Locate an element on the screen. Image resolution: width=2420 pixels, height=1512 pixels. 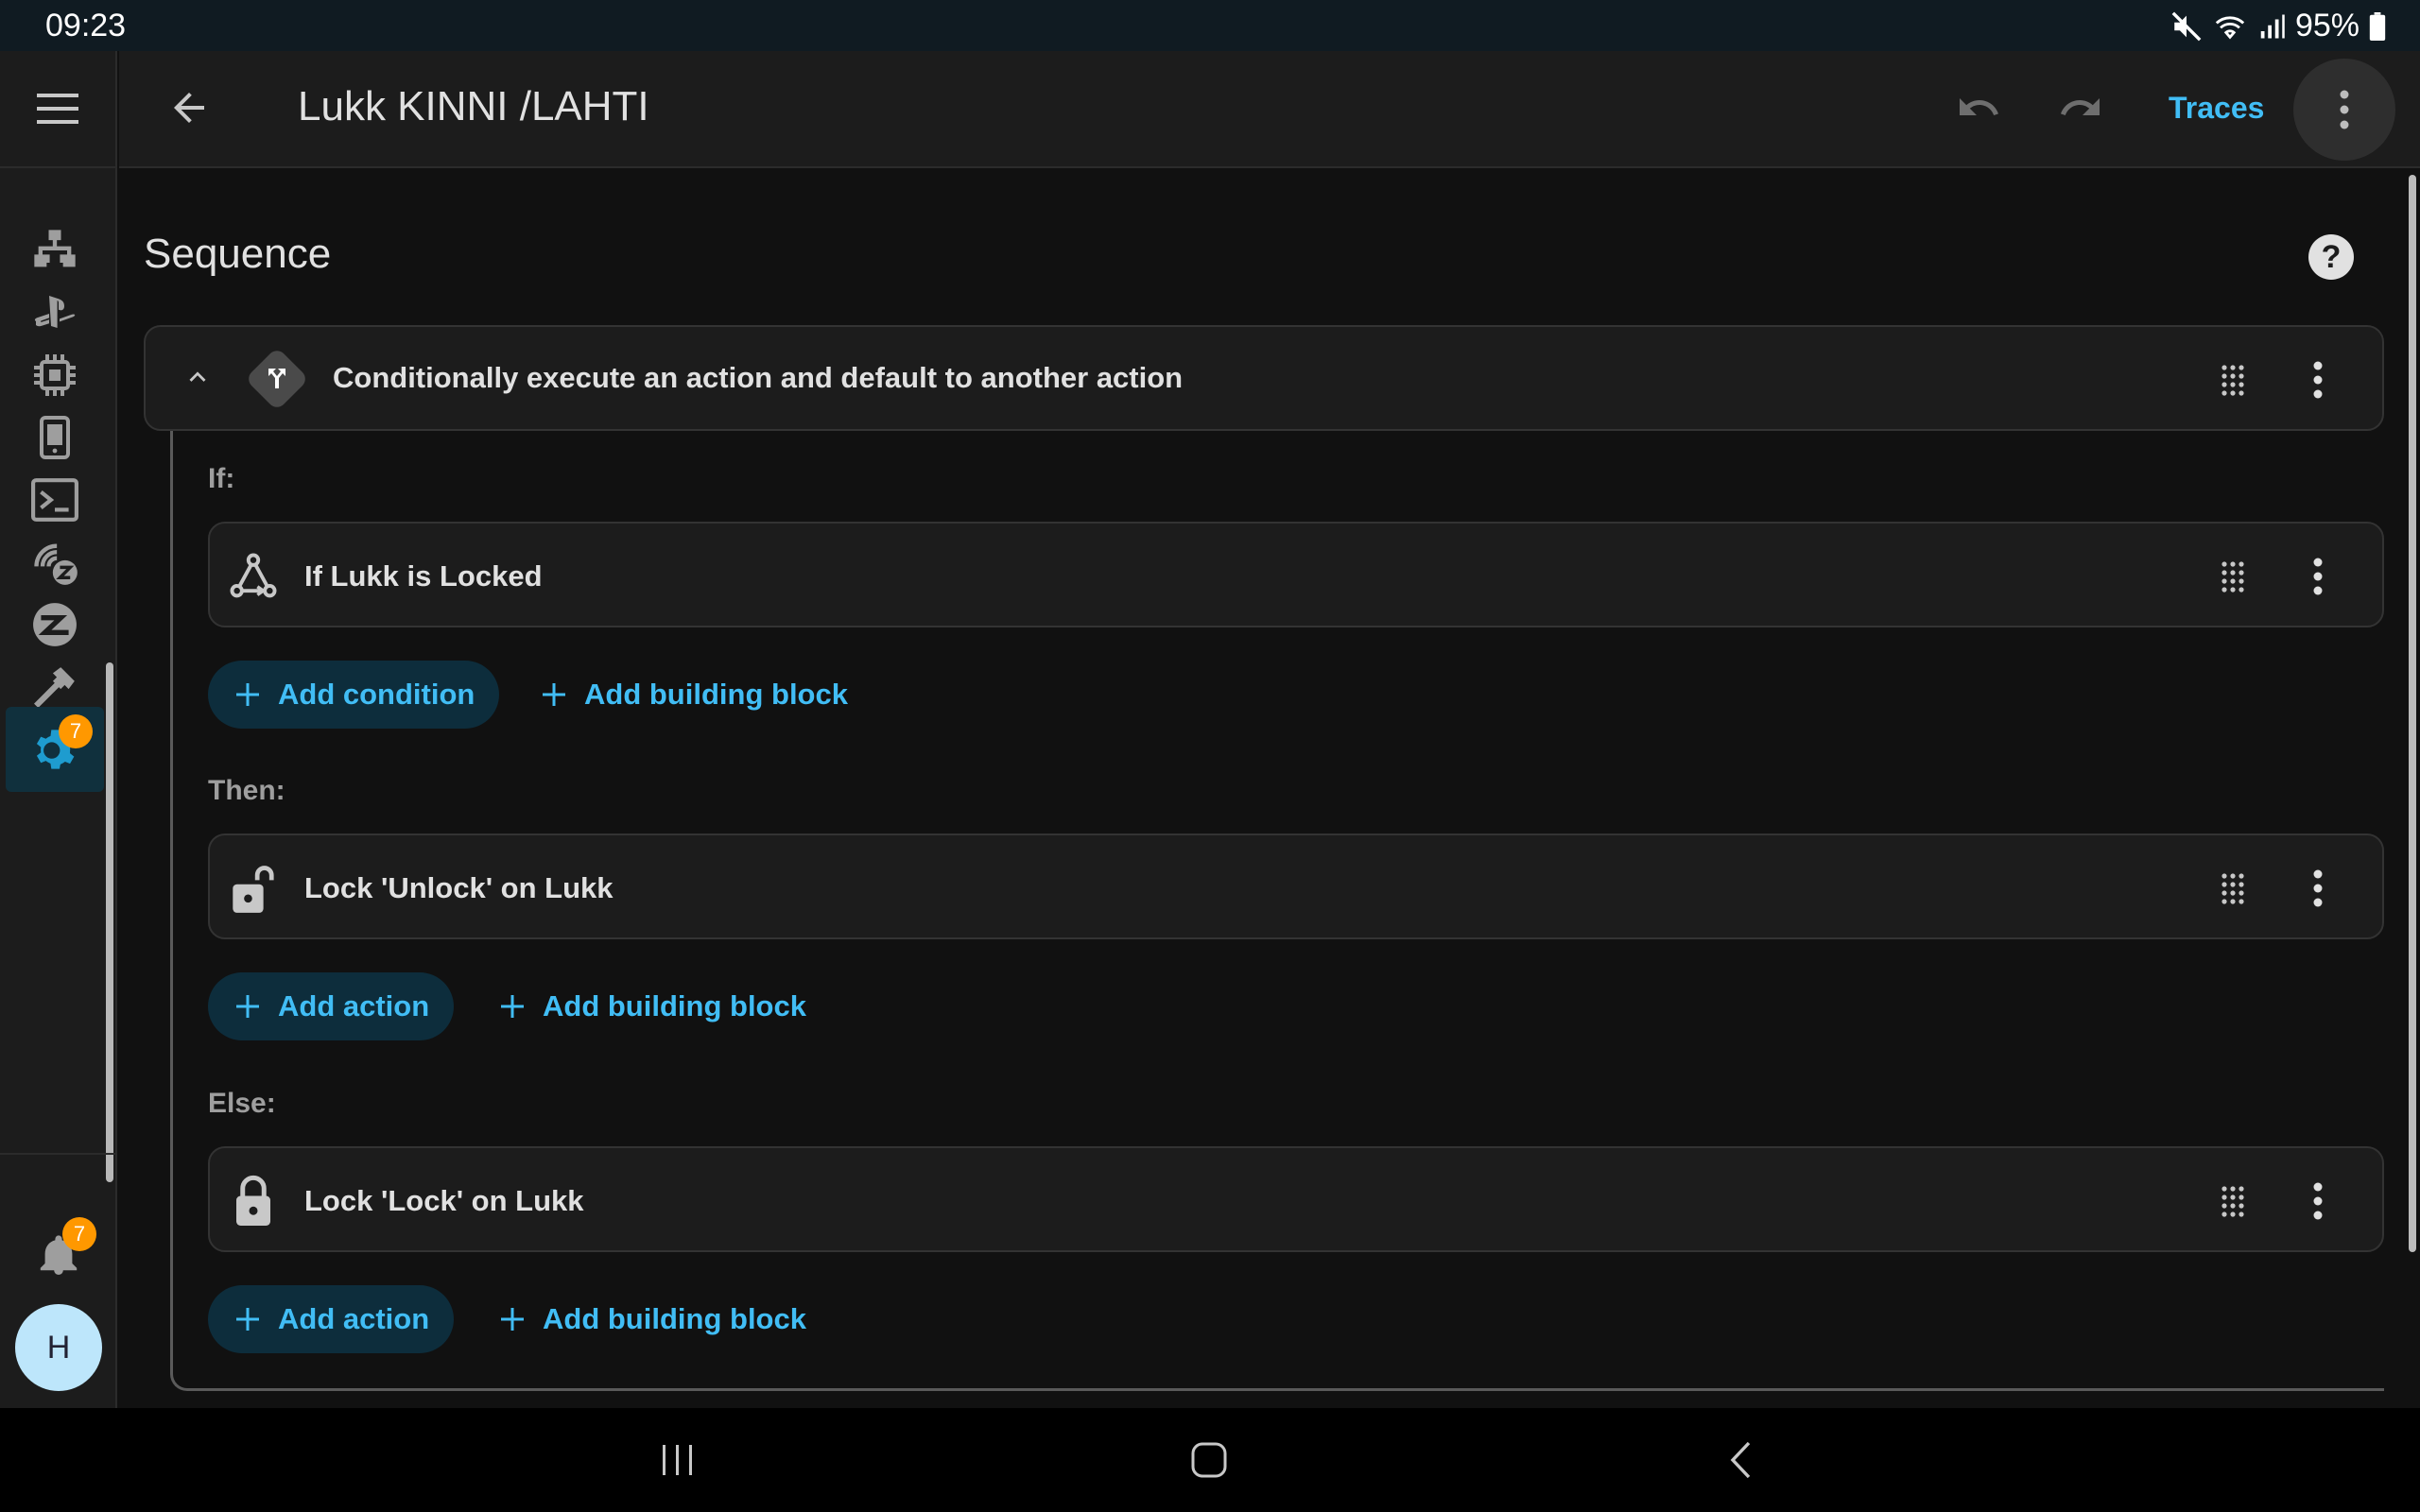
sidebar: 7 7 H is located at coordinates (58, 729).